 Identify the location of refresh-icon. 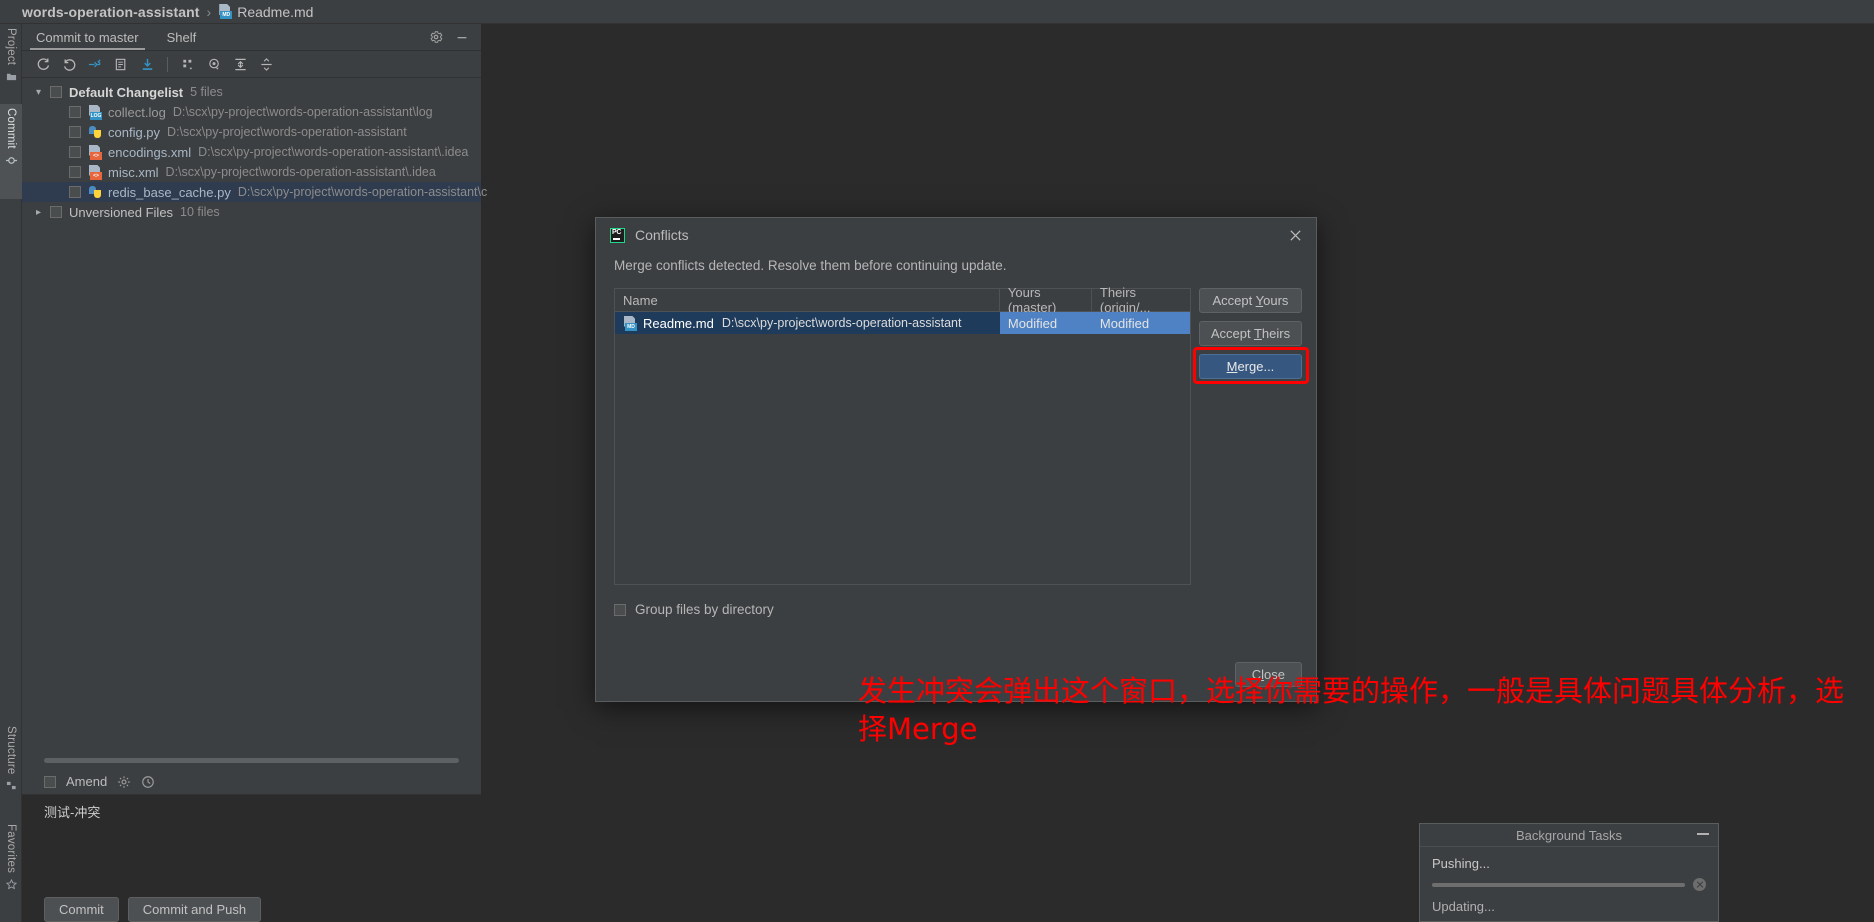
(43, 64).